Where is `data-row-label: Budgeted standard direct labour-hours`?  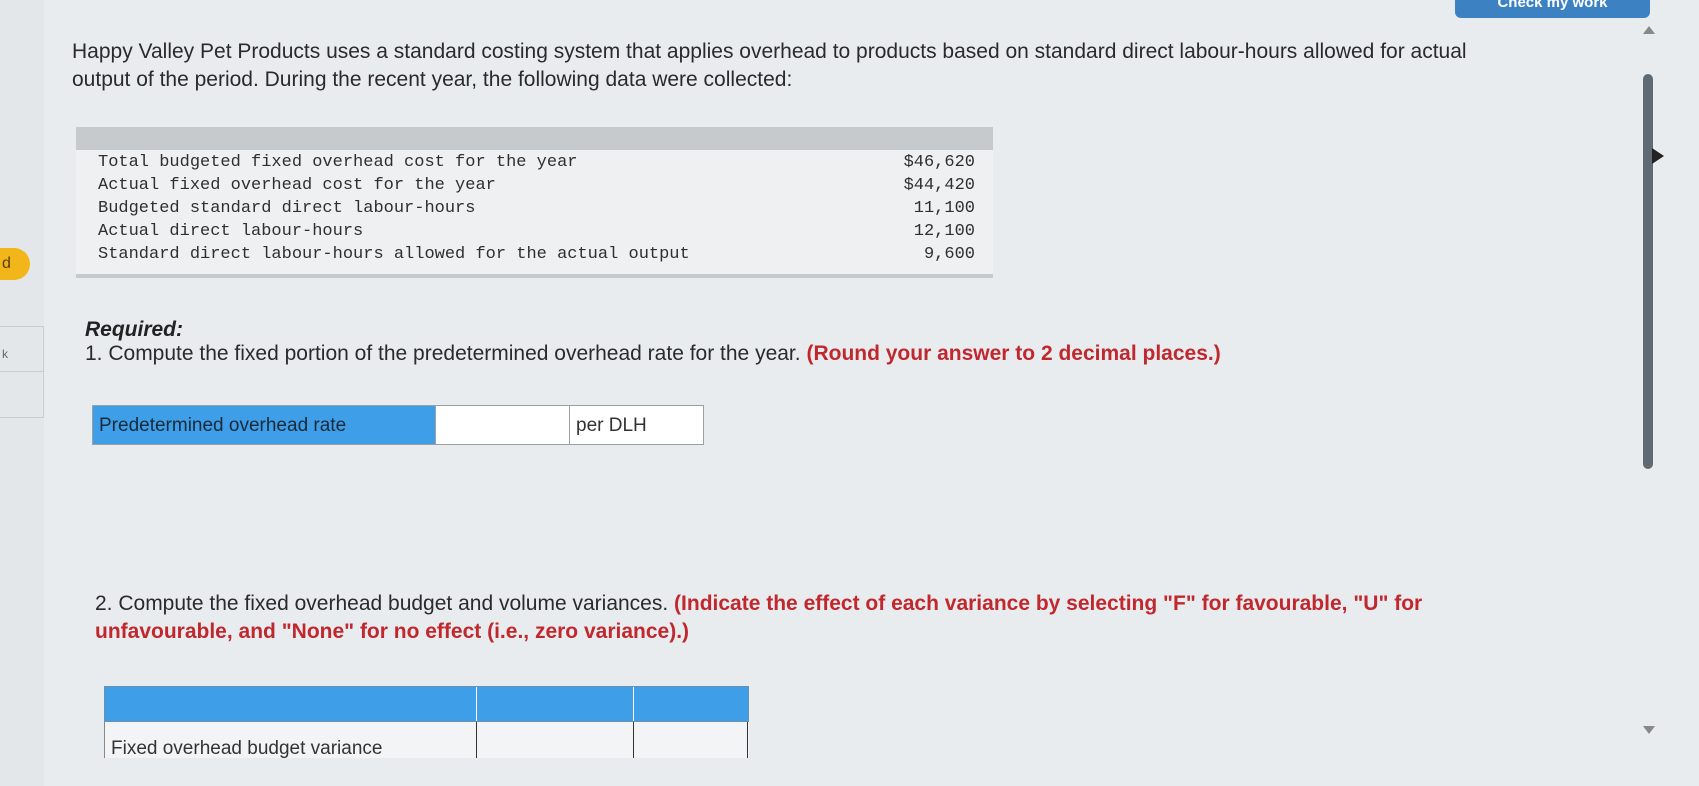
data-row-label: Budgeted standard direct labour-hours is located at coordinates (287, 208).